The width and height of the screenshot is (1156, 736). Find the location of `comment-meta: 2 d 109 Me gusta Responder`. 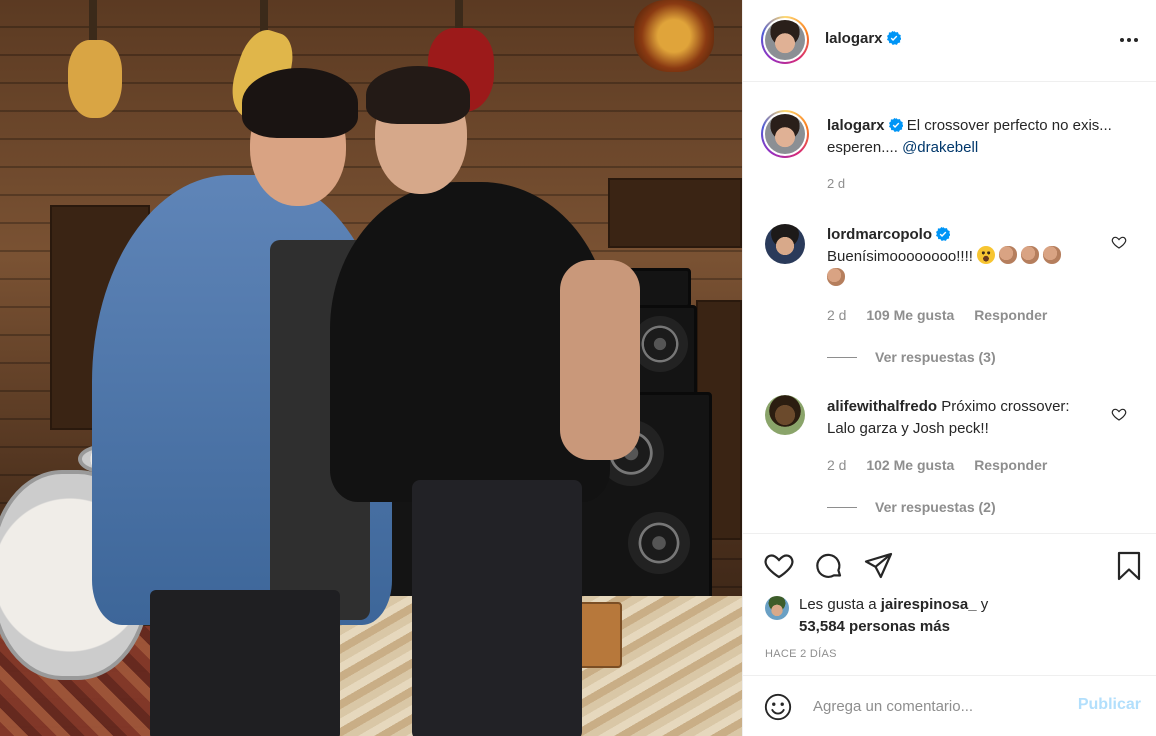

comment-meta: 2 d 109 Me gusta Responder is located at coordinates (945, 315).